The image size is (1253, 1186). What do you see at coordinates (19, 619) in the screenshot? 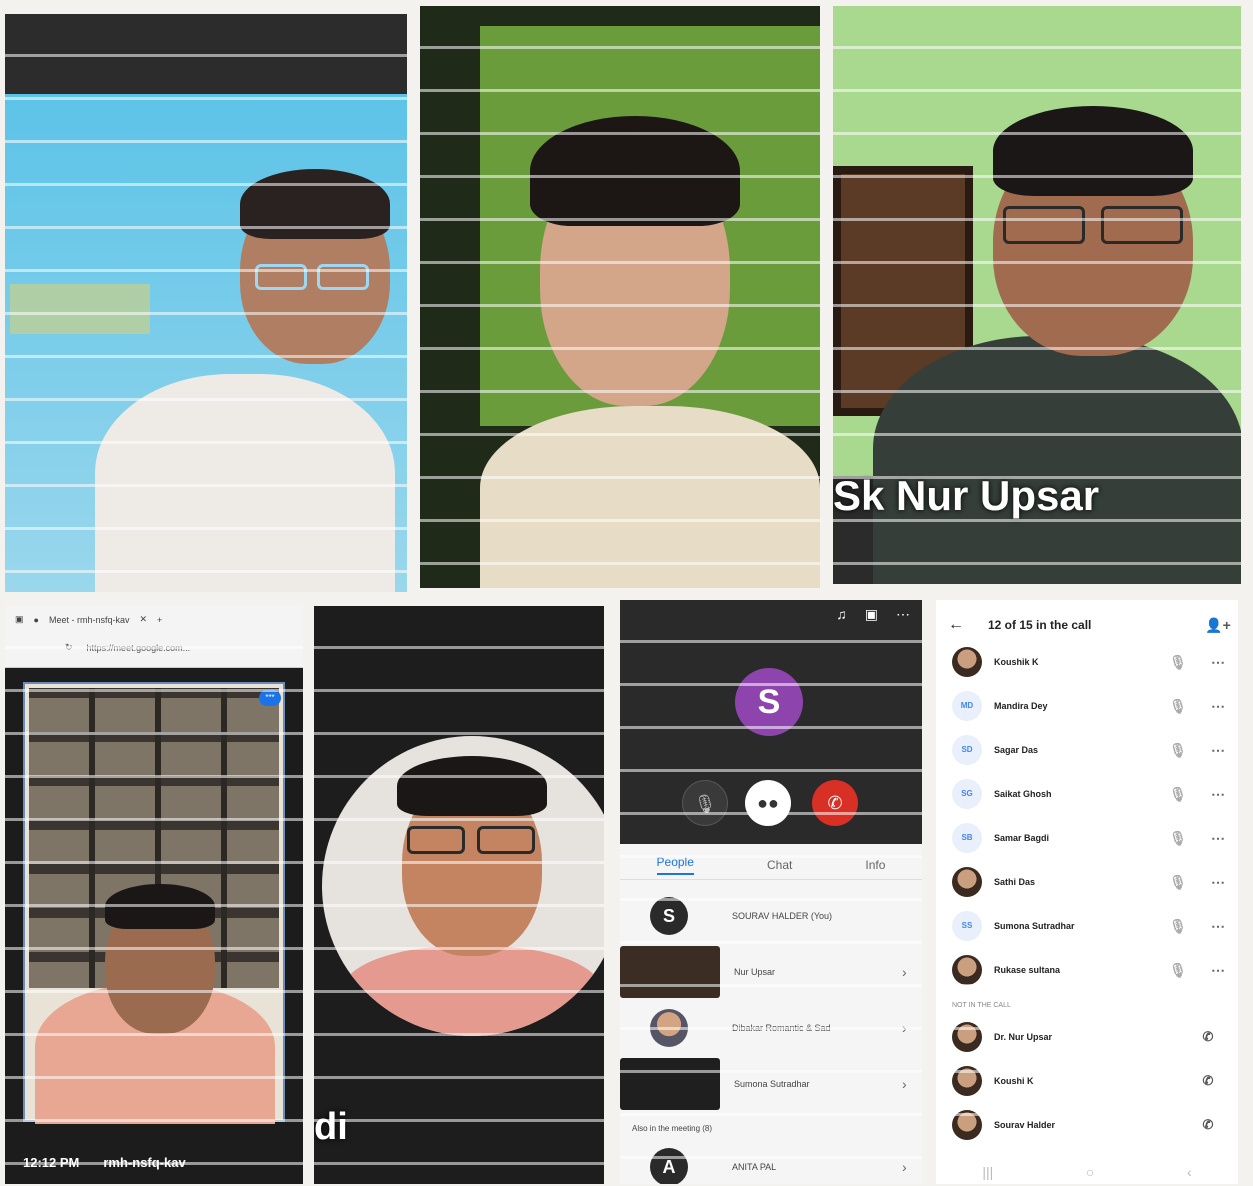
I see `window-icon: ▣` at bounding box center [19, 619].